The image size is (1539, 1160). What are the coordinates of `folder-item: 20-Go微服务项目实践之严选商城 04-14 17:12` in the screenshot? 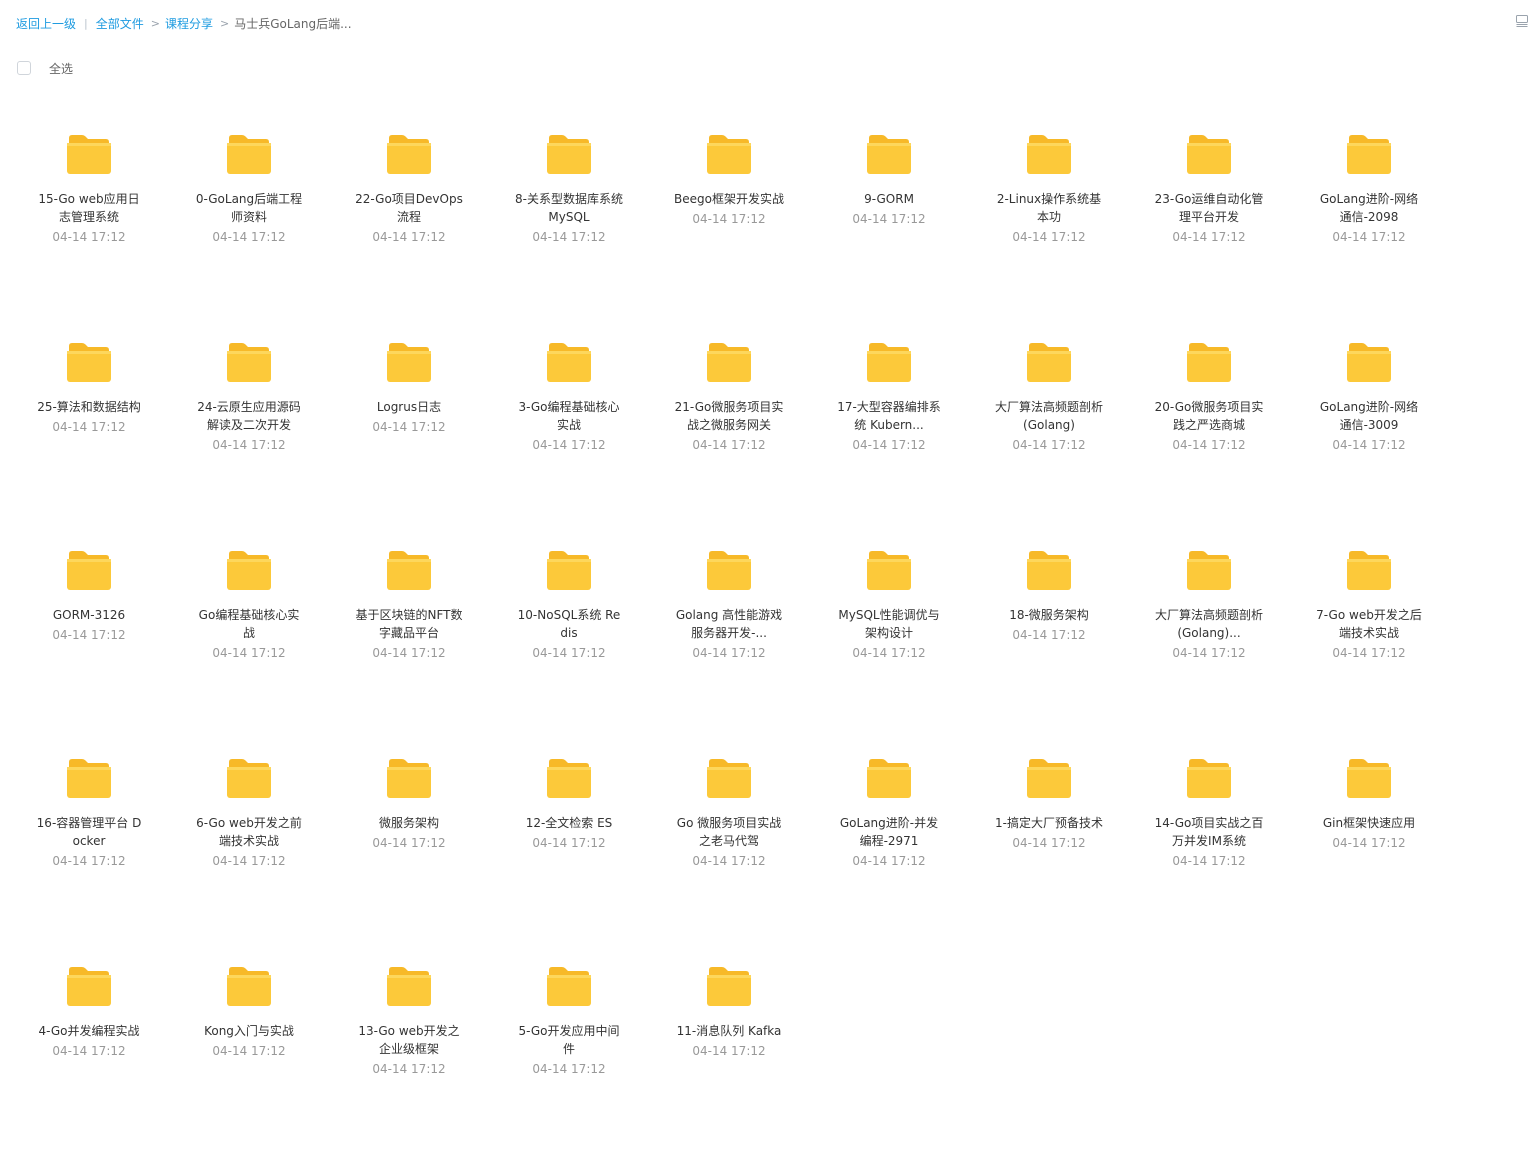 It's located at (1209, 432).